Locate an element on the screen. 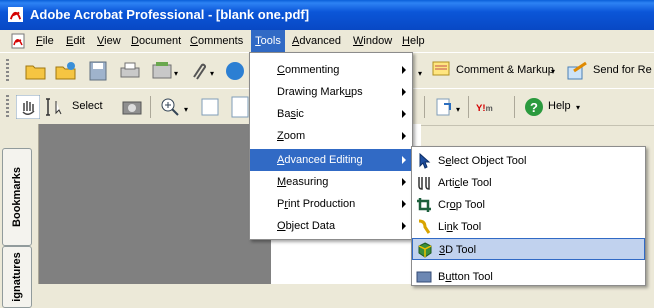 The height and width of the screenshot is (308, 654). comment-markup-icon is located at coordinates (442, 71).